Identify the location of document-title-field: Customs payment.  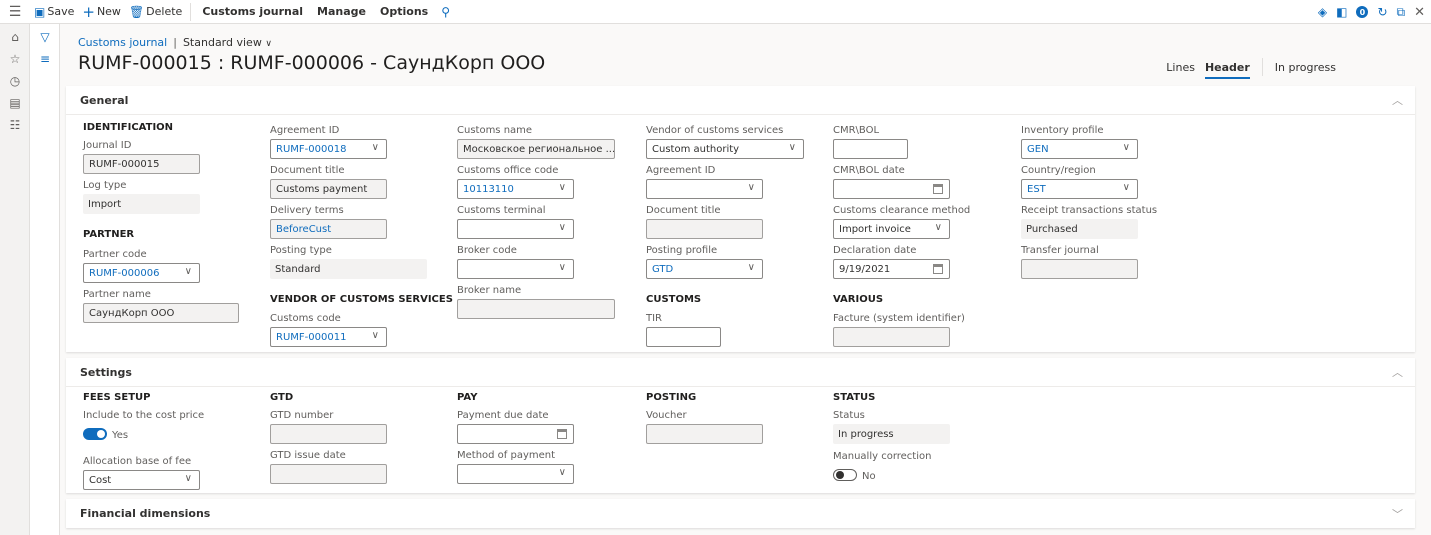
(328, 189).